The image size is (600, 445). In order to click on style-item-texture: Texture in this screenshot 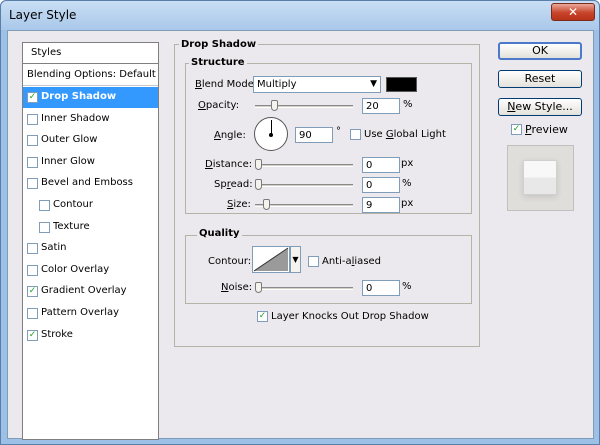, I will do `click(90, 227)`.